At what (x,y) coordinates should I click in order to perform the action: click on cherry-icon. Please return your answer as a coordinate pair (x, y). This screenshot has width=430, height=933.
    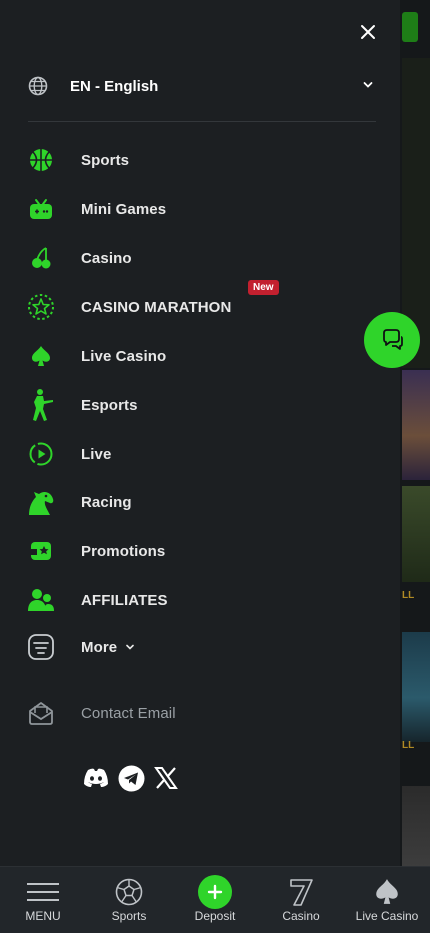
    Looking at the image, I should click on (41, 258).